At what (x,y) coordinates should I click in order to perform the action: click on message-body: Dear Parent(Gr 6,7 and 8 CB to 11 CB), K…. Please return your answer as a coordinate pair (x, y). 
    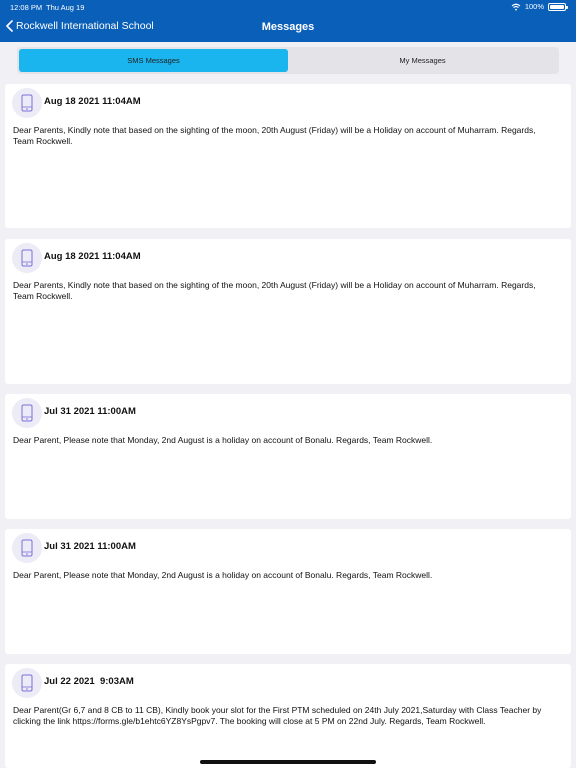
    Looking at the image, I should click on (277, 715).